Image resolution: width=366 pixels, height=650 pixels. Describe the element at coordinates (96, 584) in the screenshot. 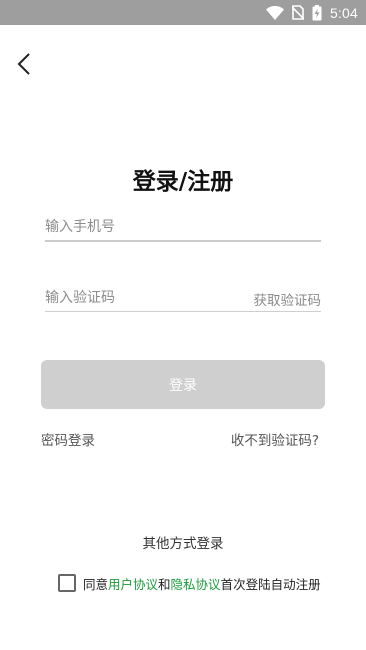

I see `agreement-prefix: 同意` at that location.